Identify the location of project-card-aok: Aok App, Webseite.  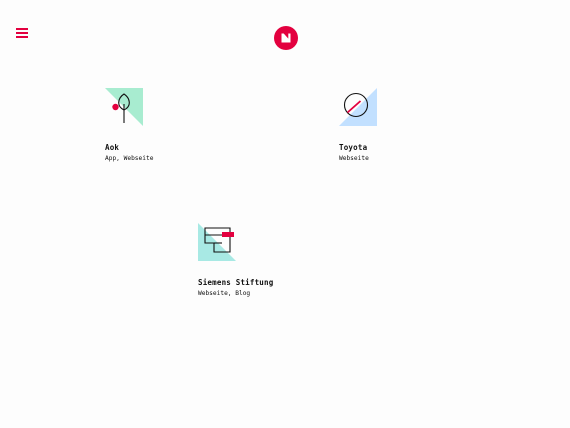
(129, 125).